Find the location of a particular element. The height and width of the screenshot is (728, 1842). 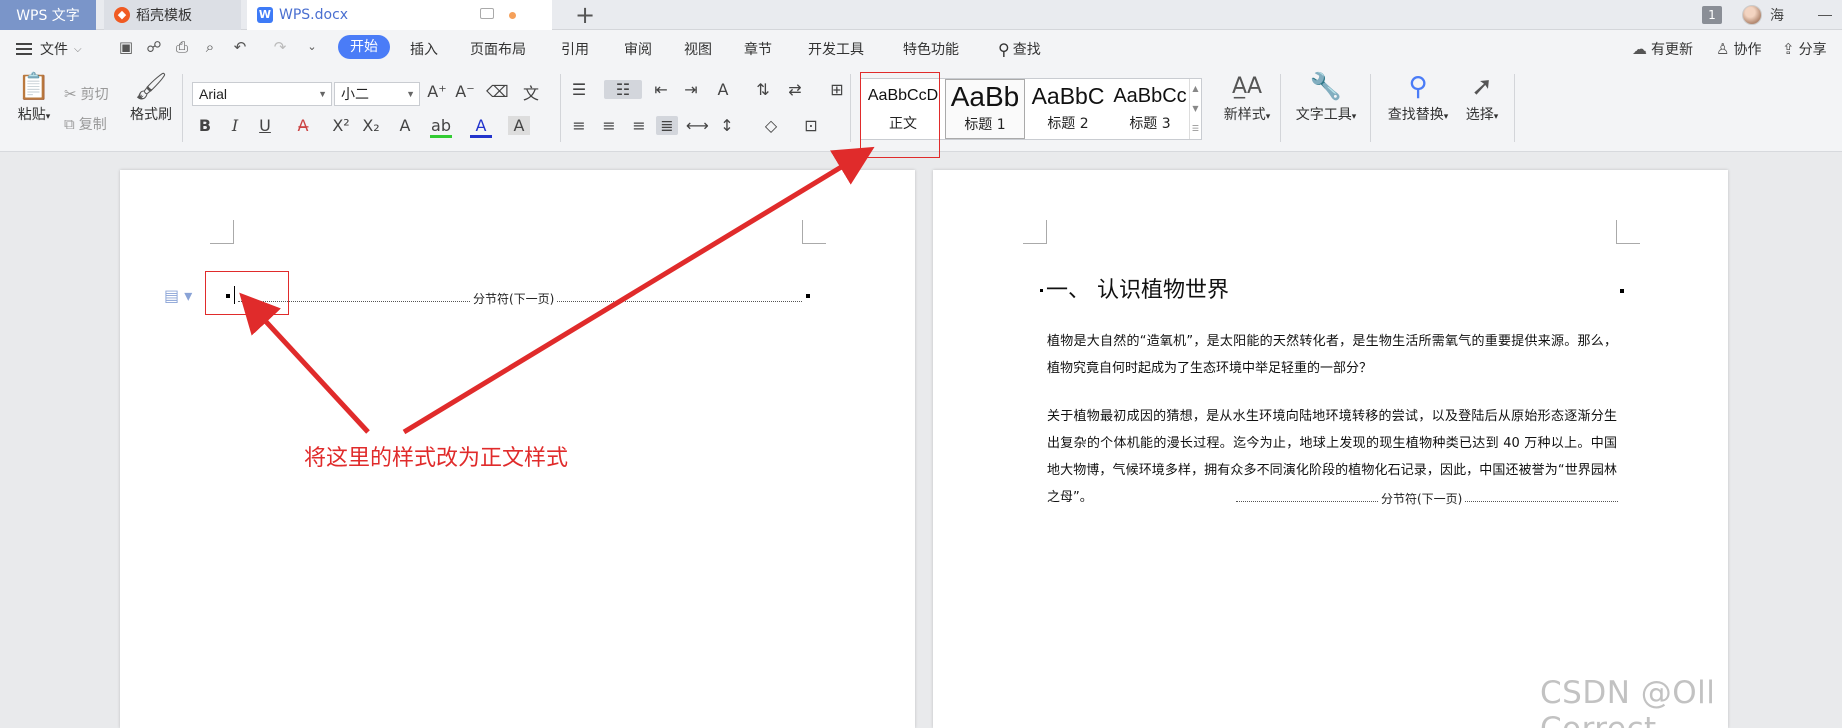

watermark: CSDN @Oll Correct is located at coordinates (1628, 701).